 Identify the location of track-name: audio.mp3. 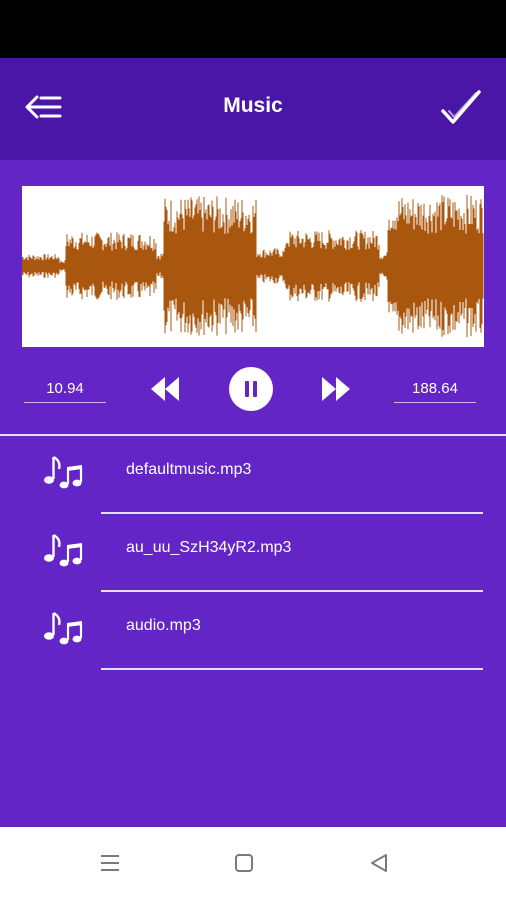
(163, 625).